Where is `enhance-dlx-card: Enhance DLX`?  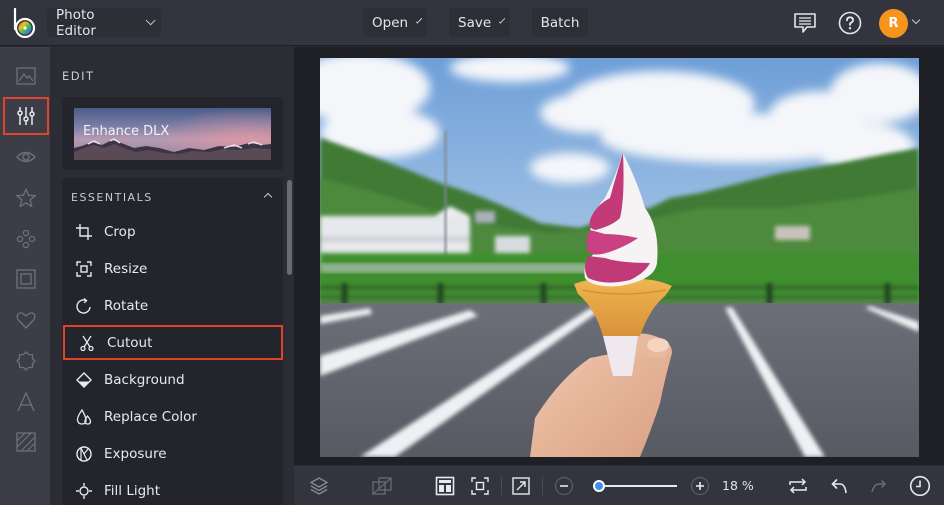 enhance-dlx-card: Enhance DLX is located at coordinates (172, 133).